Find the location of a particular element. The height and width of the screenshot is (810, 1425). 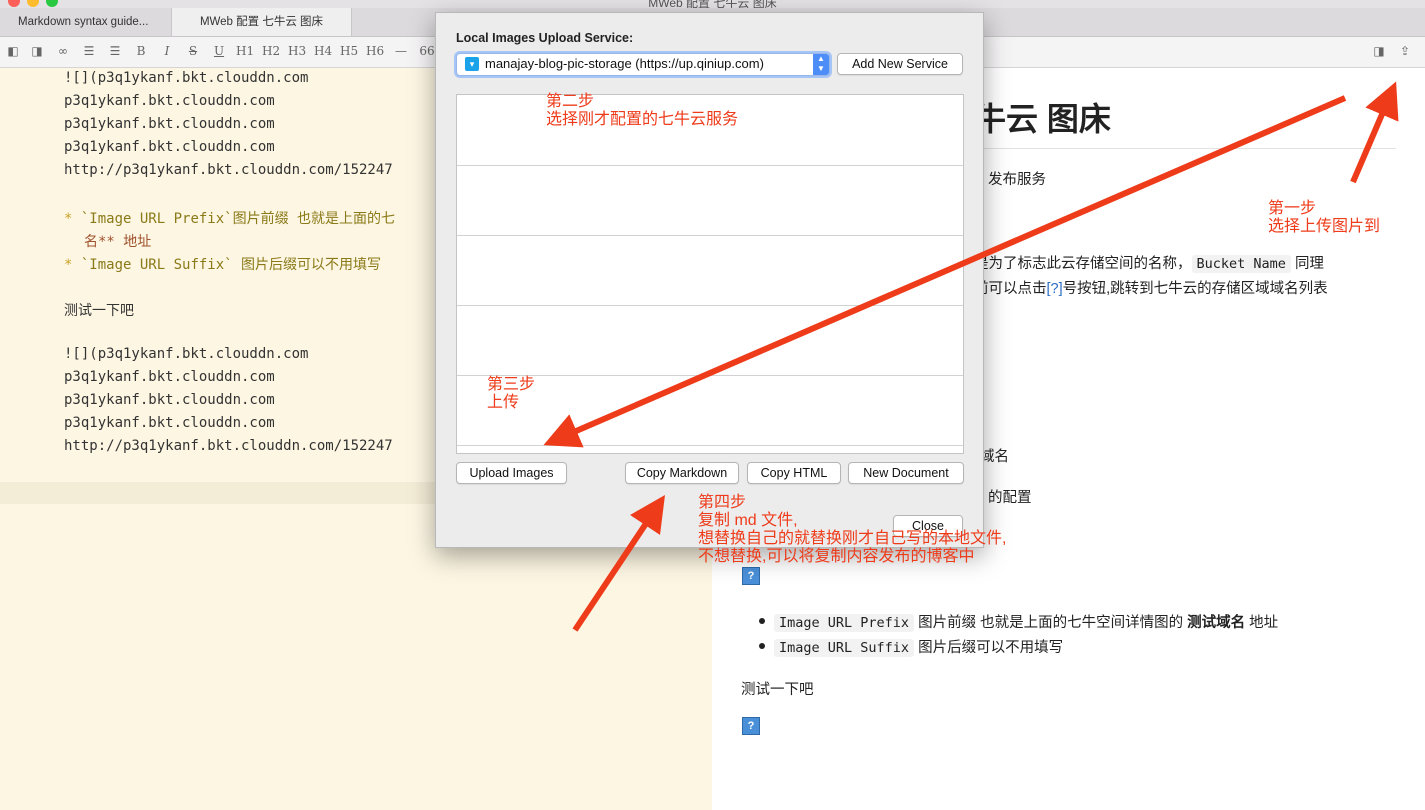

preview-text: 前可以点击 is located at coordinates (1010, 289).